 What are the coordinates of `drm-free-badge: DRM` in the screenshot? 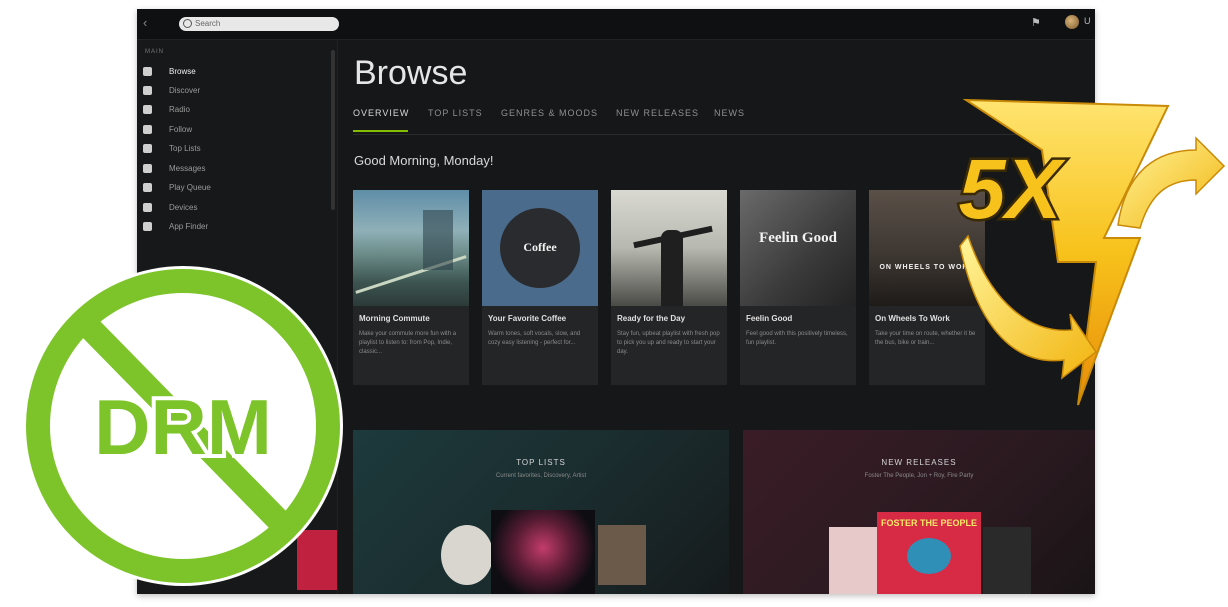 It's located at (183, 426).